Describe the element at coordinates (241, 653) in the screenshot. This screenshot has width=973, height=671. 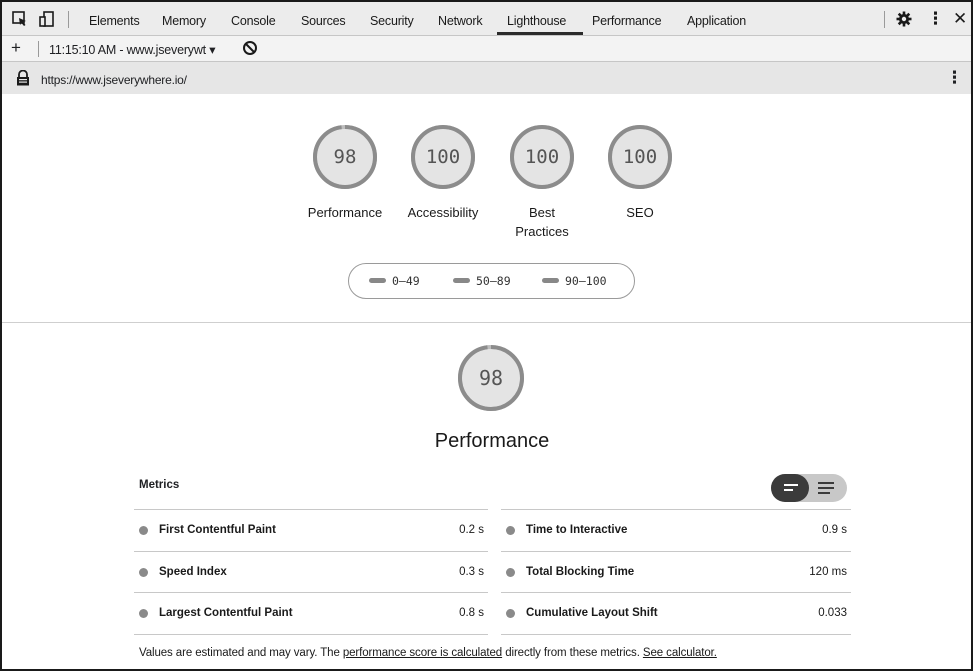
I see `footnote-text: Values are estimated and may vary. The` at that location.